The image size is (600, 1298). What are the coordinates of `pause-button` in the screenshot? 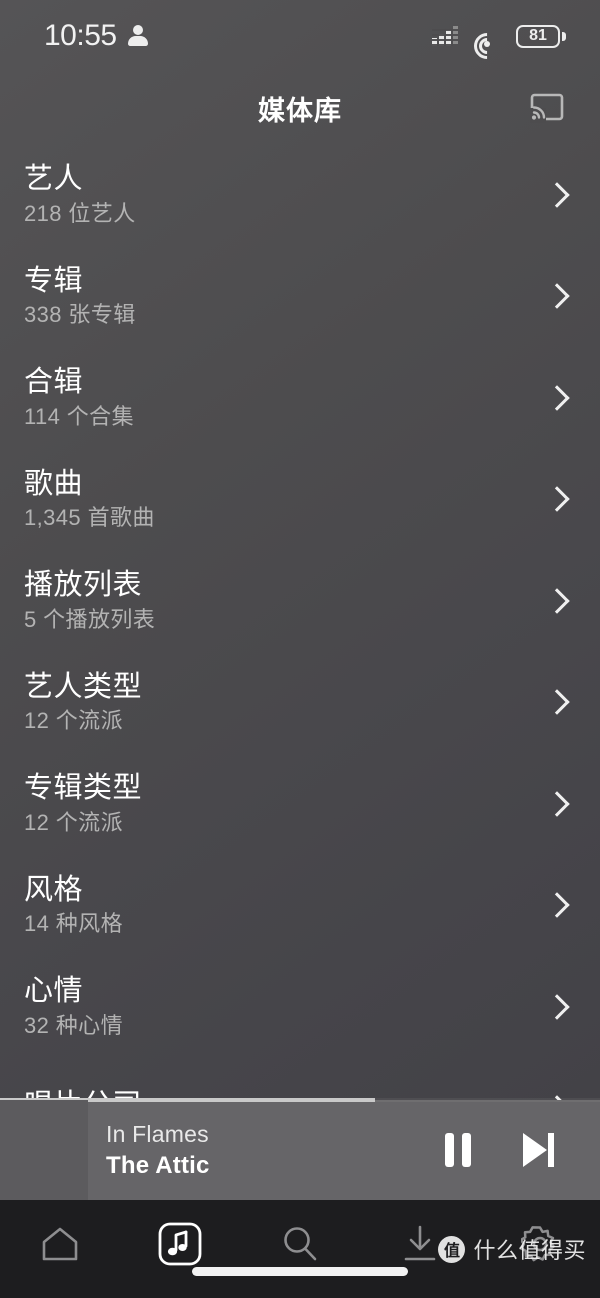 It's located at (458, 1150).